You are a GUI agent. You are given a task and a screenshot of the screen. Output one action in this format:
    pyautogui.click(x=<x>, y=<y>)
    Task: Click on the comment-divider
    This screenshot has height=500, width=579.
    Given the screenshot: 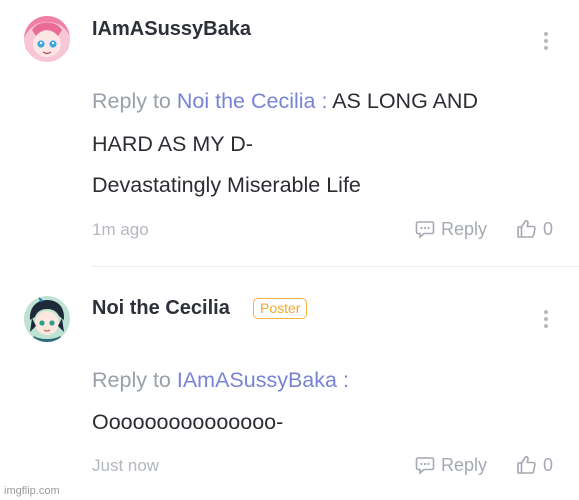 What is the action you would take?
    pyautogui.click(x=335, y=266)
    